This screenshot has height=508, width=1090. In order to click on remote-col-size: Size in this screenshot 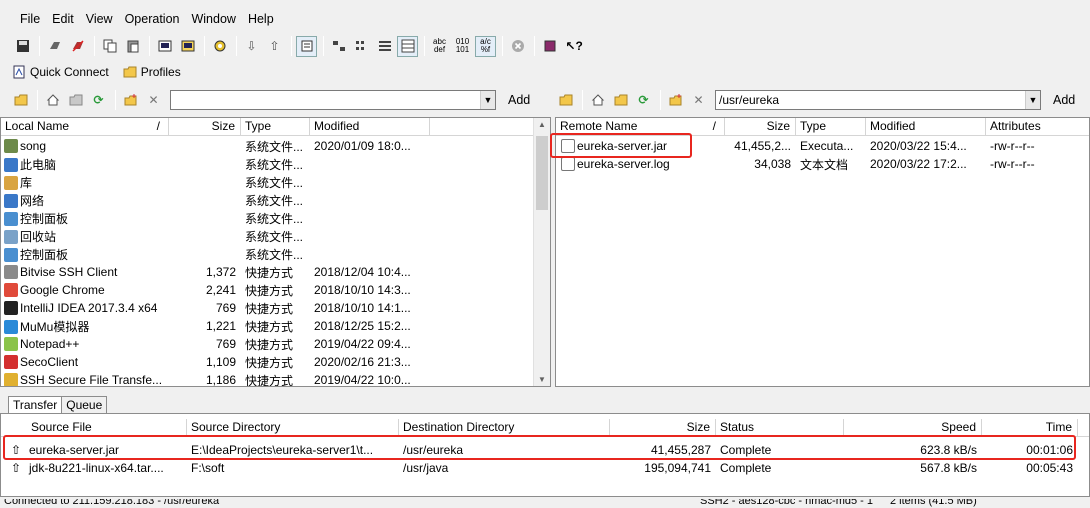, I will do `click(760, 127)`.